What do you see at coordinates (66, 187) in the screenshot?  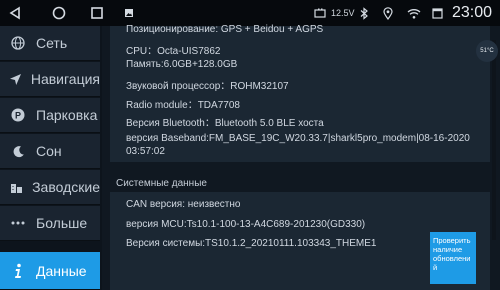 I see `sidebar-item-label: Заводские` at bounding box center [66, 187].